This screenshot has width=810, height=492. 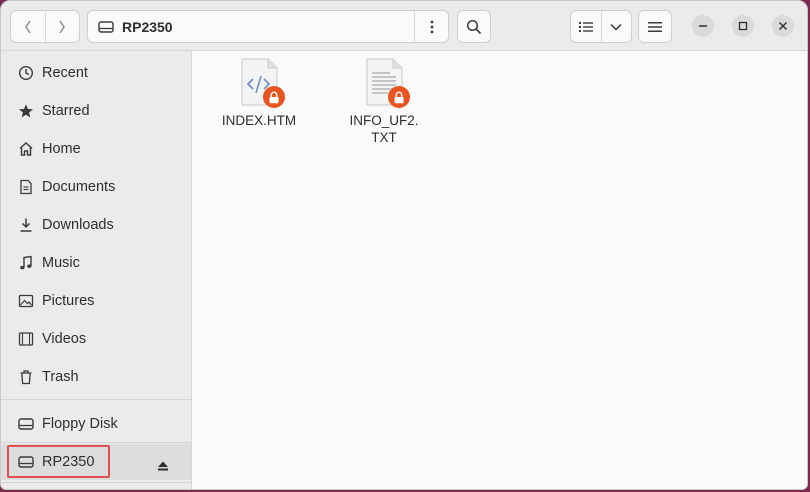 I want to click on sidebar-item-label: Home, so click(x=61, y=149).